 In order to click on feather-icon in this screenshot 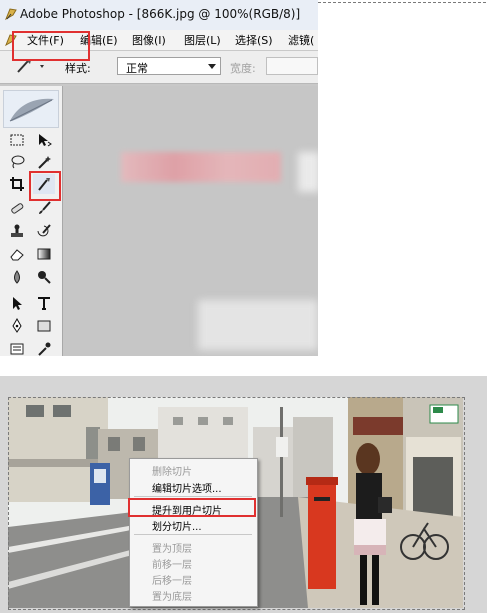, I will do `click(31, 110)`.